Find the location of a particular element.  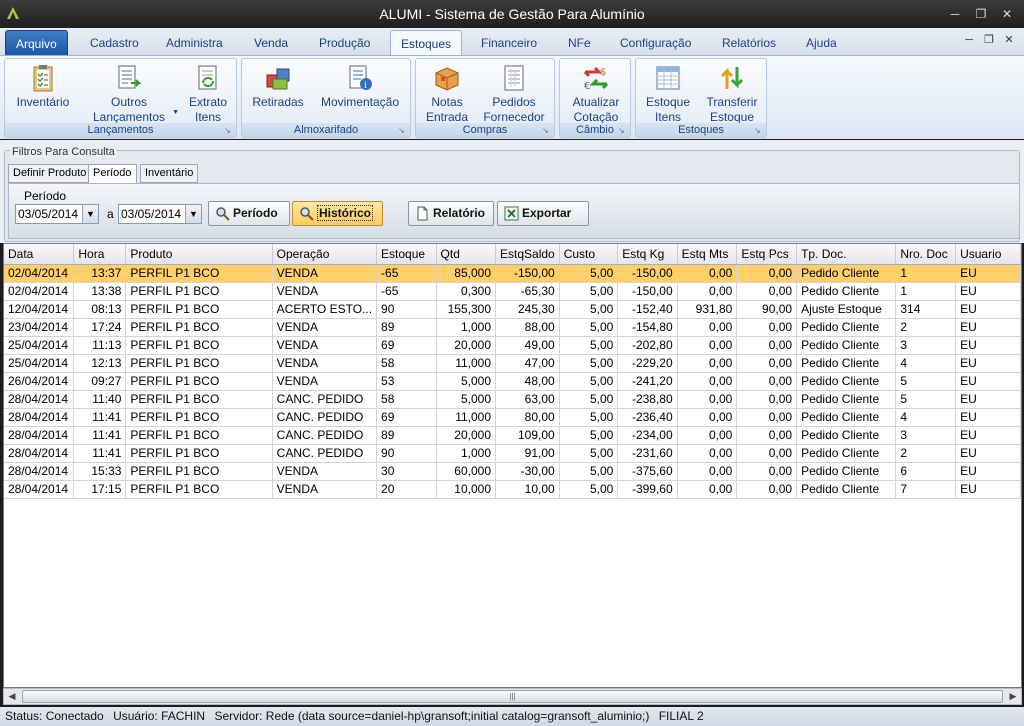

column-header: Usuario is located at coordinates (988, 254).